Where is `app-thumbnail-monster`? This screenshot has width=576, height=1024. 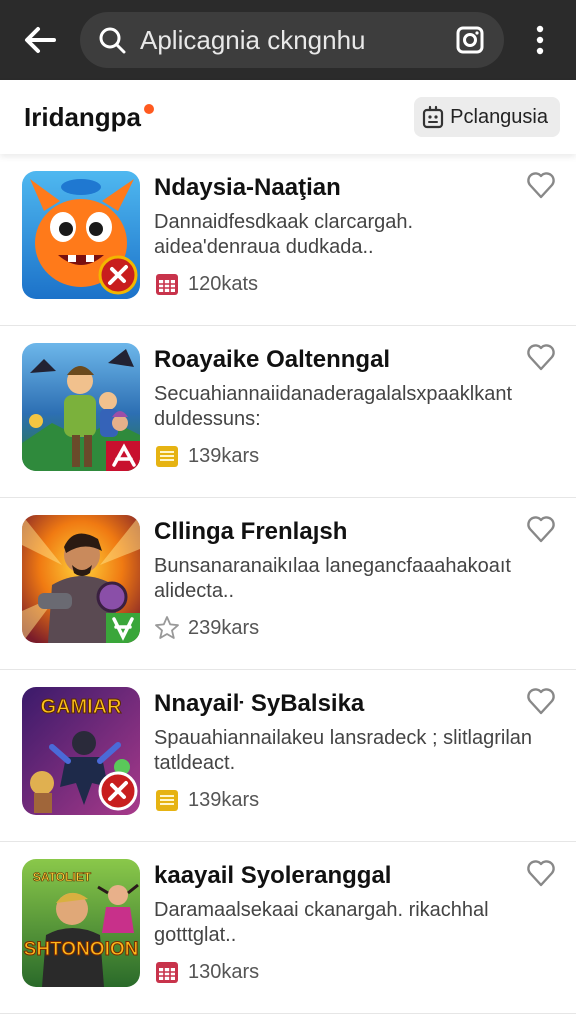 app-thumbnail-monster is located at coordinates (81, 235).